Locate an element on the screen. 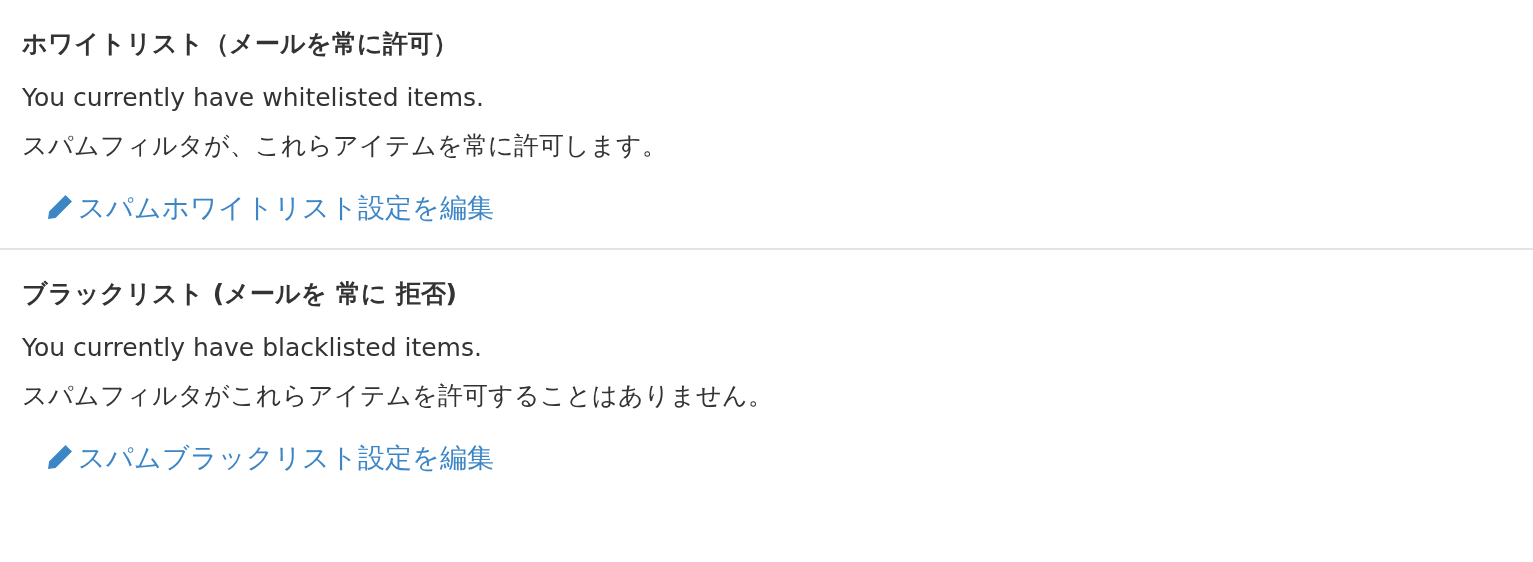  edit-link: スパムホワイトリスト設定を編集 is located at coordinates (286, 208).